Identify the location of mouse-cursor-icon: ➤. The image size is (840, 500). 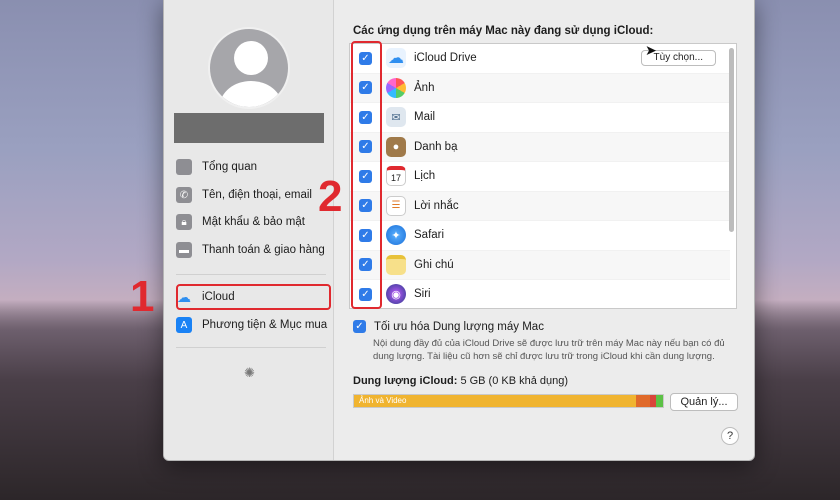
(651, 50).